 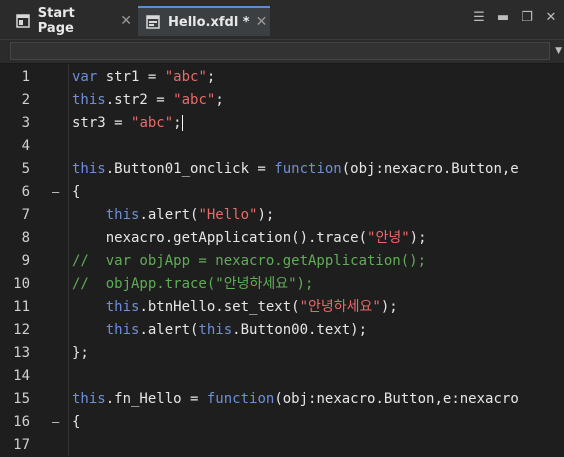 What do you see at coordinates (156, 399) in the screenshot?
I see `code-token: .fn_Hello =` at bounding box center [156, 399].